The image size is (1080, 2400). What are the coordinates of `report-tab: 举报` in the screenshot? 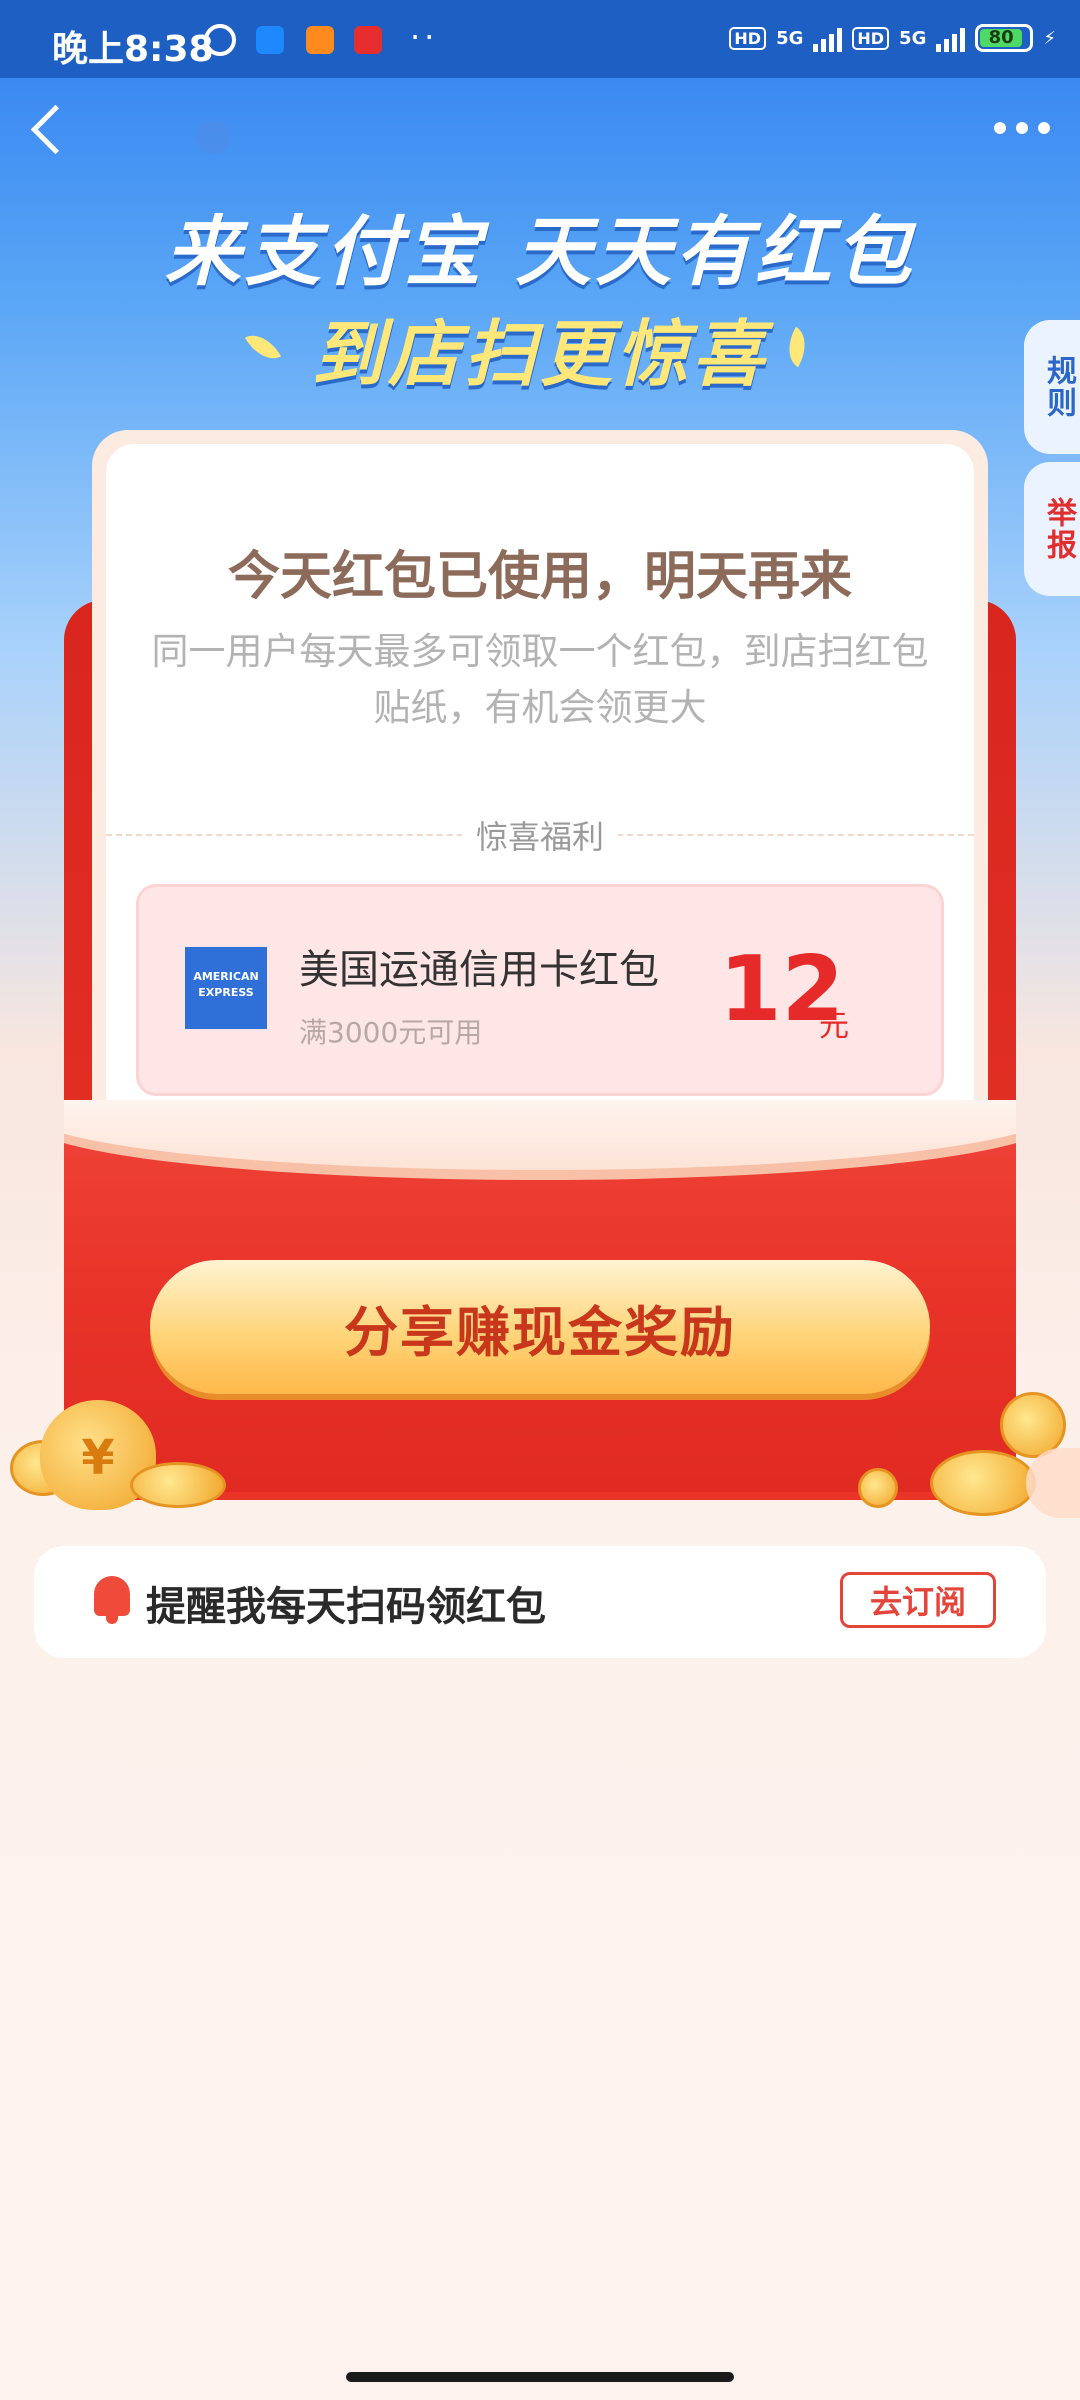 It's located at (1052, 529).